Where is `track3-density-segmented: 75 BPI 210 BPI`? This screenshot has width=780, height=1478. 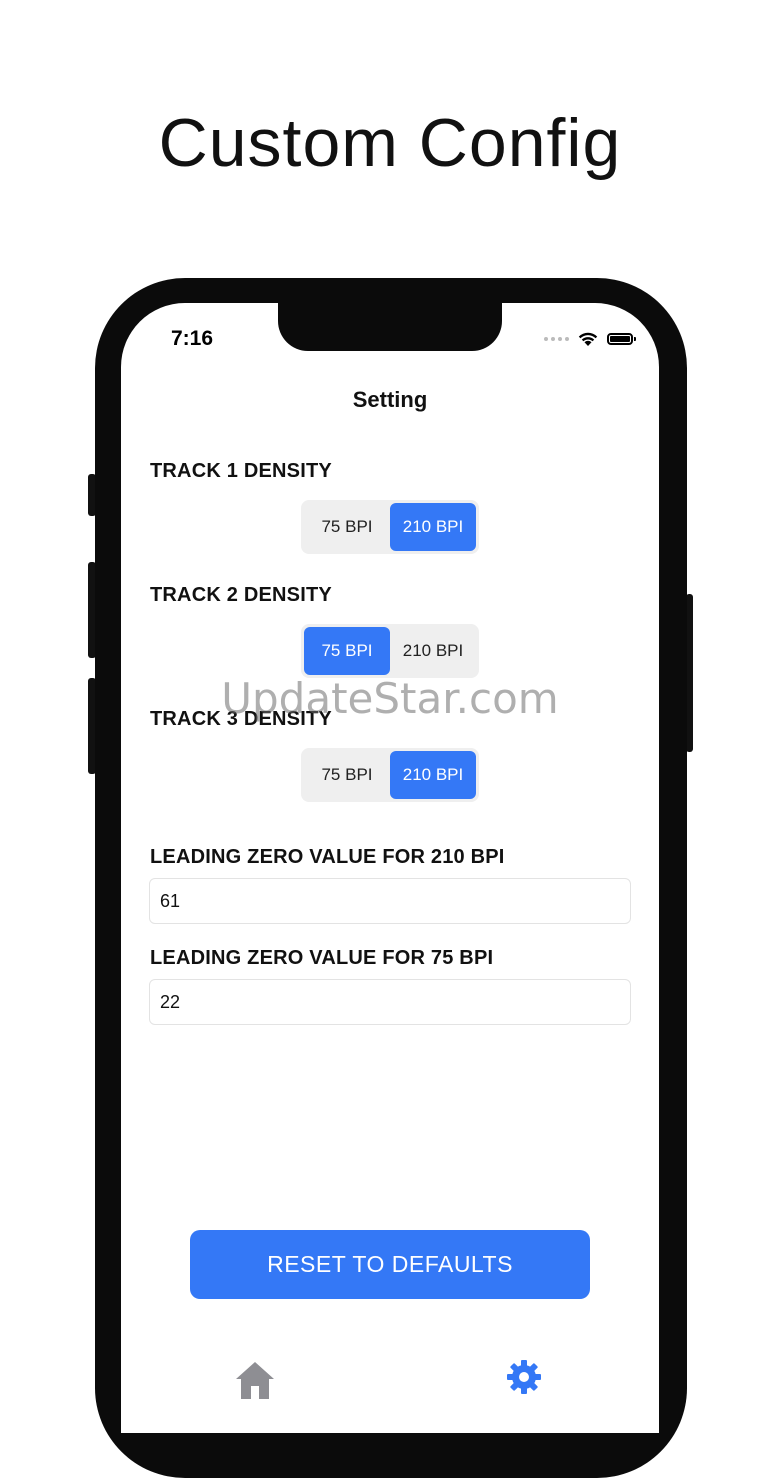 track3-density-segmented: 75 BPI 210 BPI is located at coordinates (390, 775).